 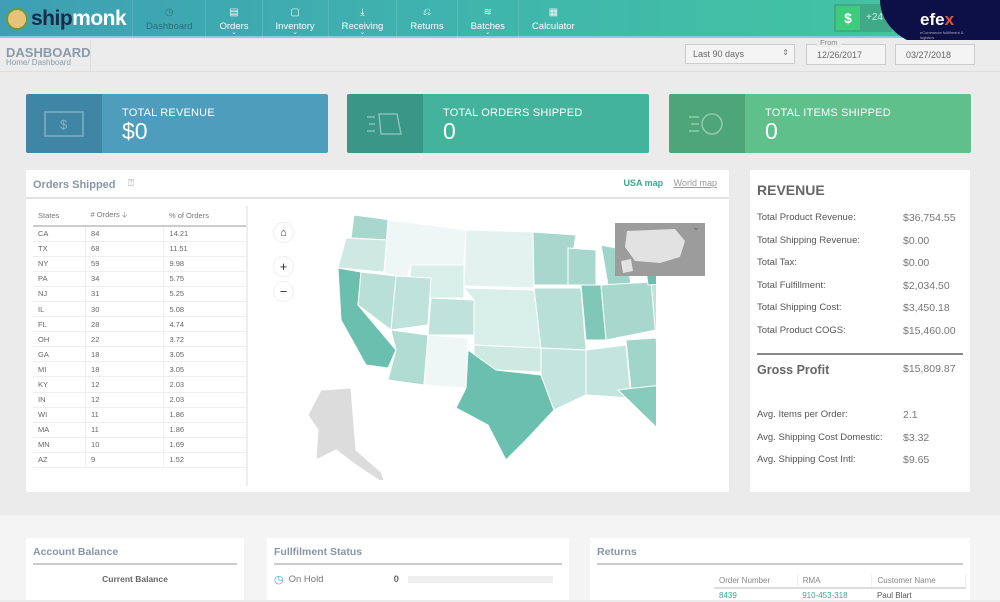 What do you see at coordinates (643, 183) in the screenshot?
I see `tab-usa-map: USA map` at bounding box center [643, 183].